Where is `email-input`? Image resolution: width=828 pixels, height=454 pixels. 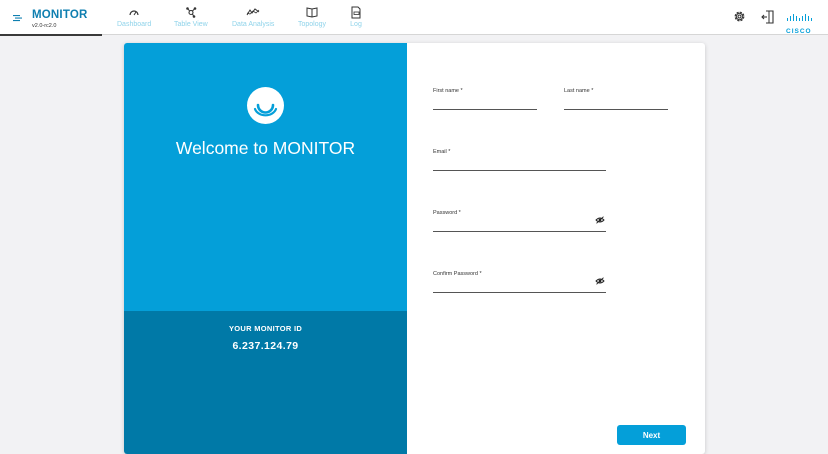 email-input is located at coordinates (519, 163).